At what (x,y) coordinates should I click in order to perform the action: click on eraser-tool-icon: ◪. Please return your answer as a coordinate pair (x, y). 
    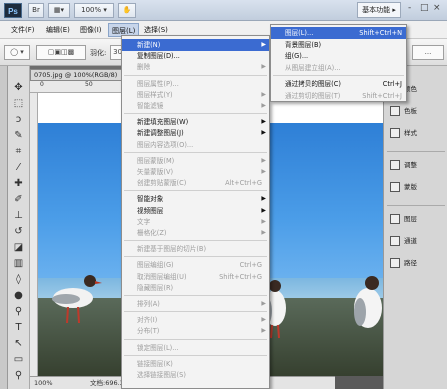
    Looking at the image, I should click on (18, 247).